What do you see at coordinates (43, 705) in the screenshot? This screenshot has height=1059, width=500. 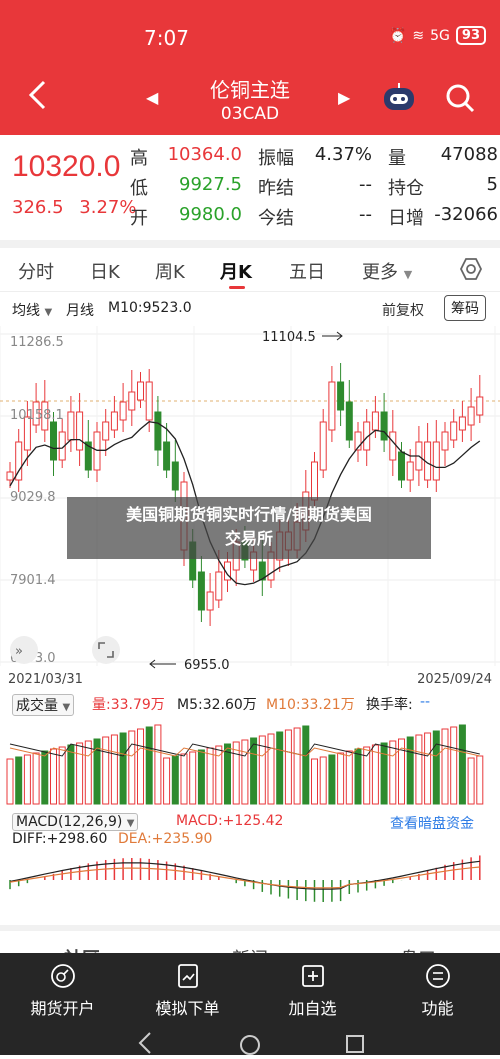 I see `volume-selector: 成交量 ▼` at bounding box center [43, 705].